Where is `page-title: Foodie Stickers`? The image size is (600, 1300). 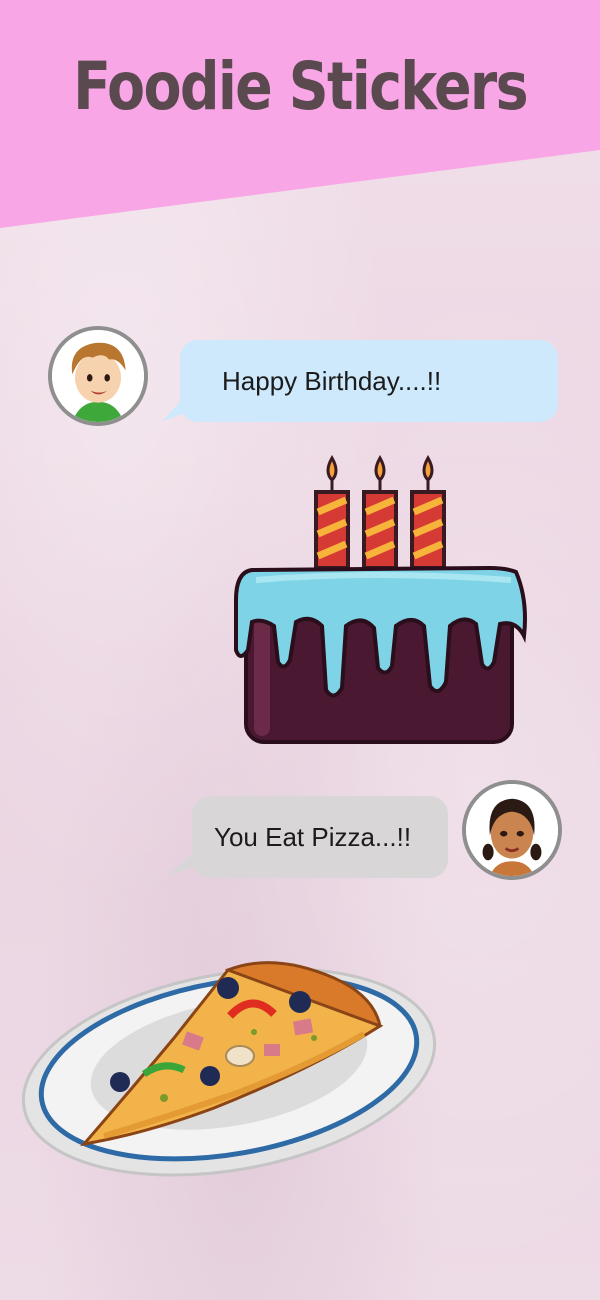
page-title: Foodie Stickers is located at coordinates (300, 86).